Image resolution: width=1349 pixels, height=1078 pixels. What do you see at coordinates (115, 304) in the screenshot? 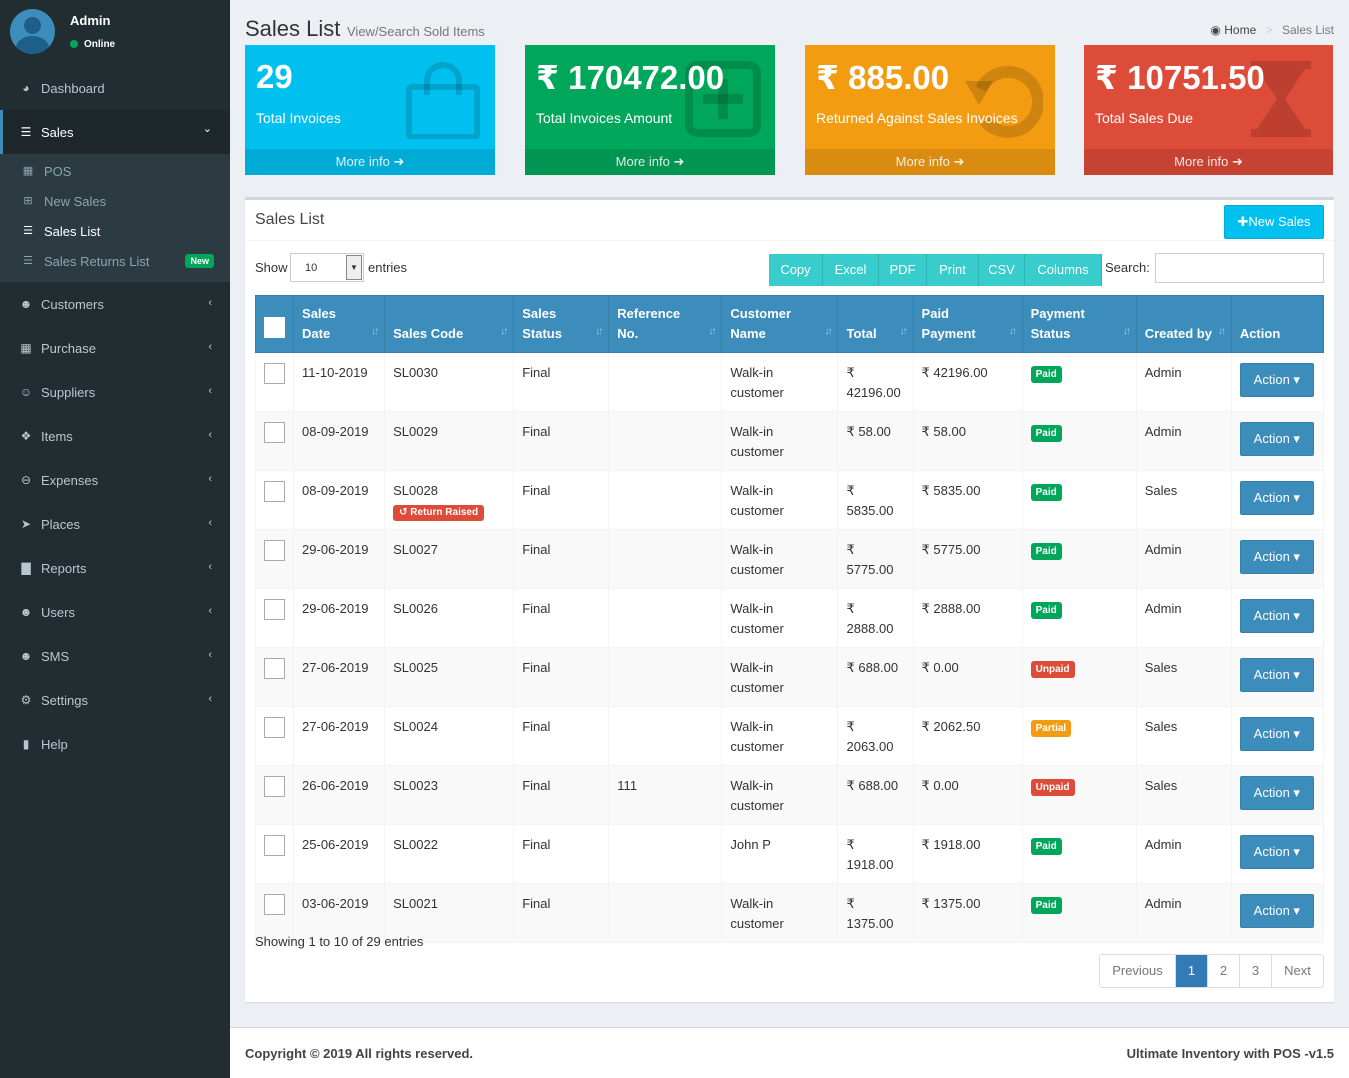
I see `sidebar-item-customers: ☻ Customers ‹` at bounding box center [115, 304].